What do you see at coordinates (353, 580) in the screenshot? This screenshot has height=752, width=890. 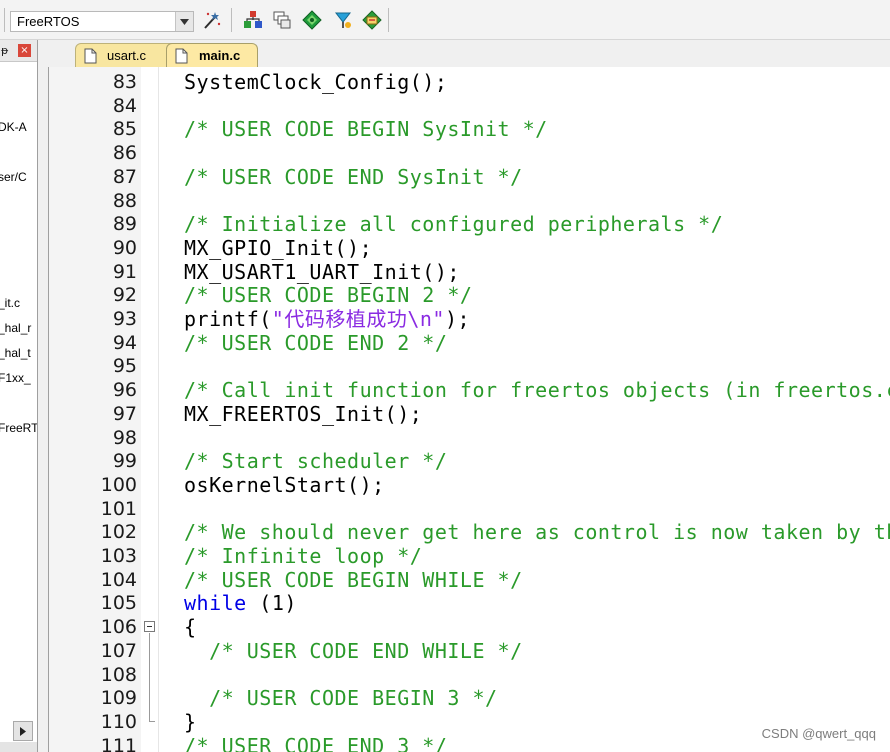 I see `code-line: /* USER CODE BEGIN WHILE */` at bounding box center [353, 580].